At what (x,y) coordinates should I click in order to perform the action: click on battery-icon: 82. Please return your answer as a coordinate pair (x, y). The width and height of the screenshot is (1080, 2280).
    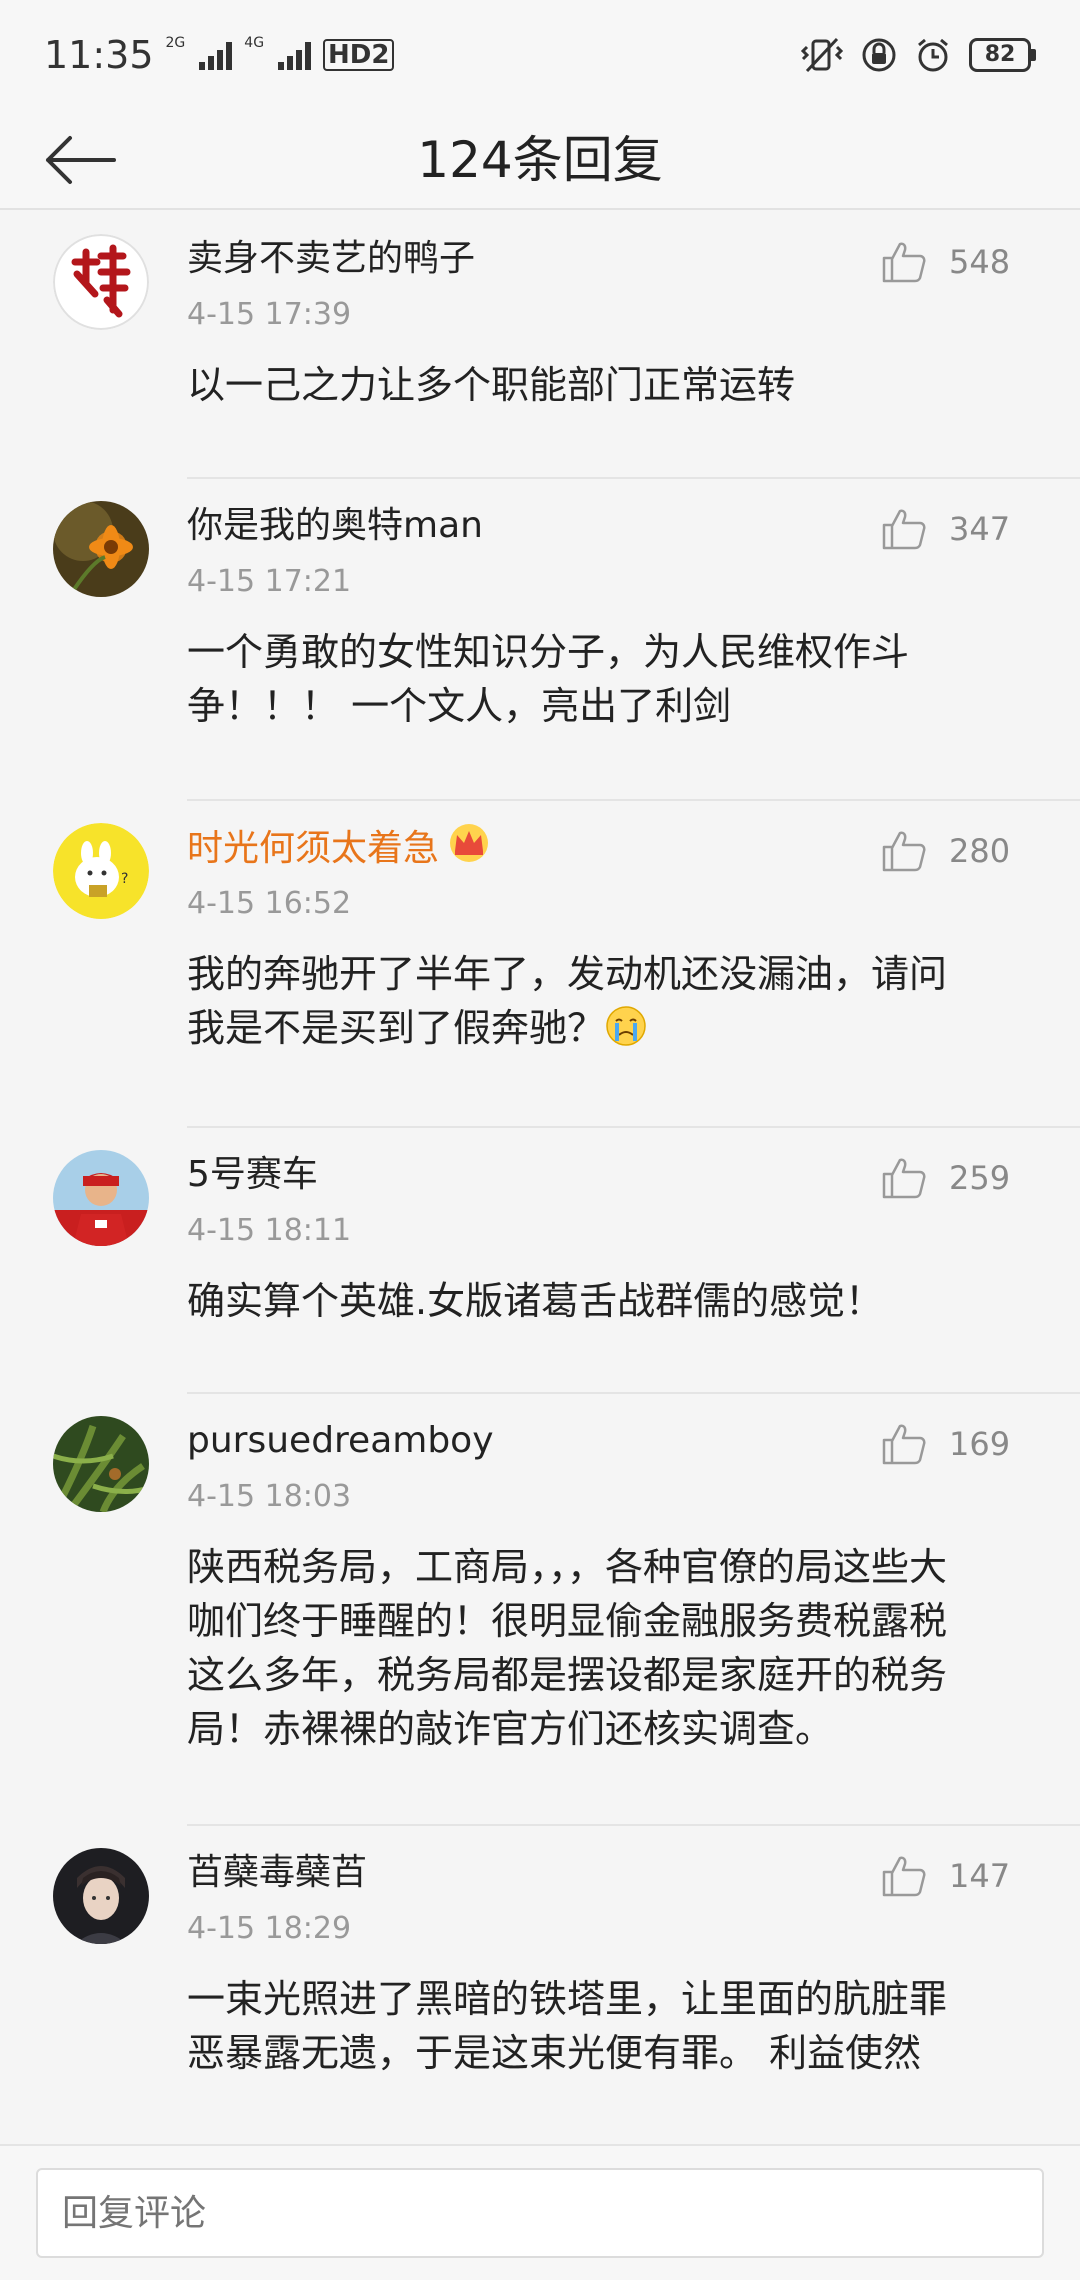
    Looking at the image, I should click on (1002, 55).